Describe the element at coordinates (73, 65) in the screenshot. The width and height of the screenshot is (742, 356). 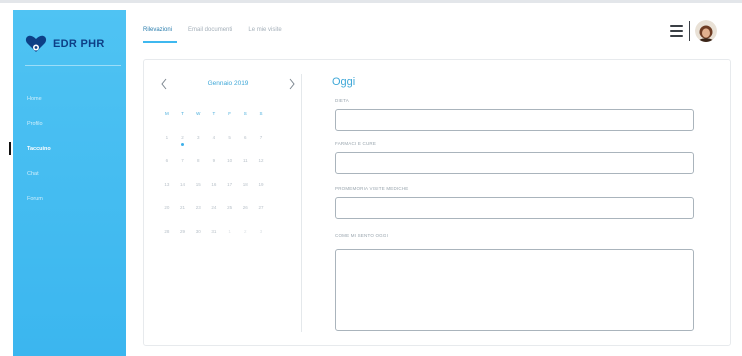
I see `brand-divider` at that location.